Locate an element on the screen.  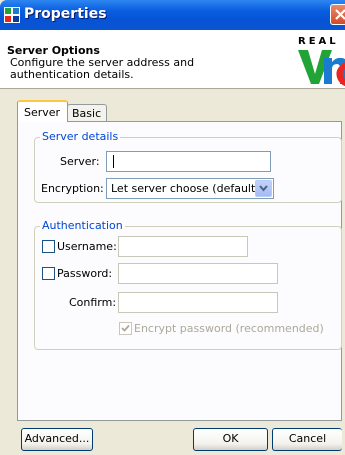
encryption-label: Encryption: is located at coordinates (72, 188).